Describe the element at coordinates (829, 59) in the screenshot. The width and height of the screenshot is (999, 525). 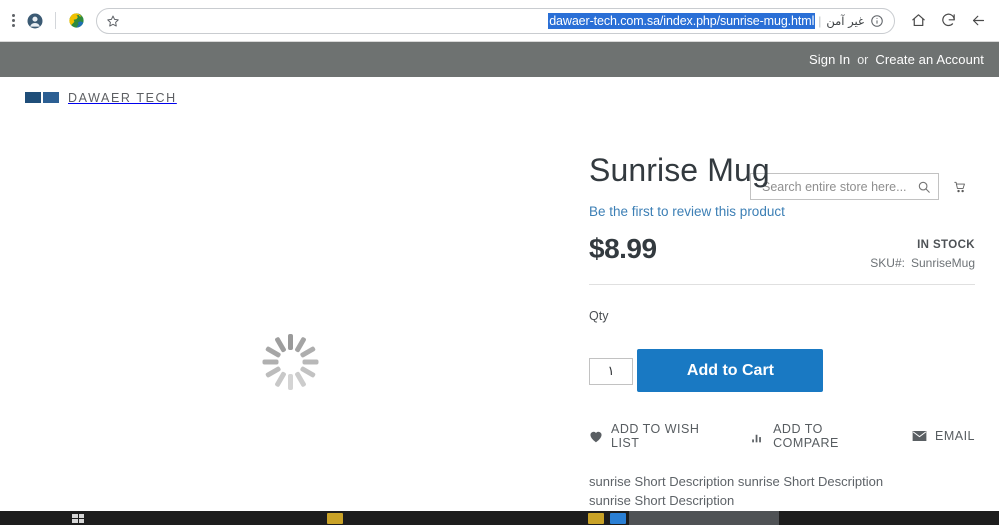
I see `sign-in-link: Sign In` at that location.